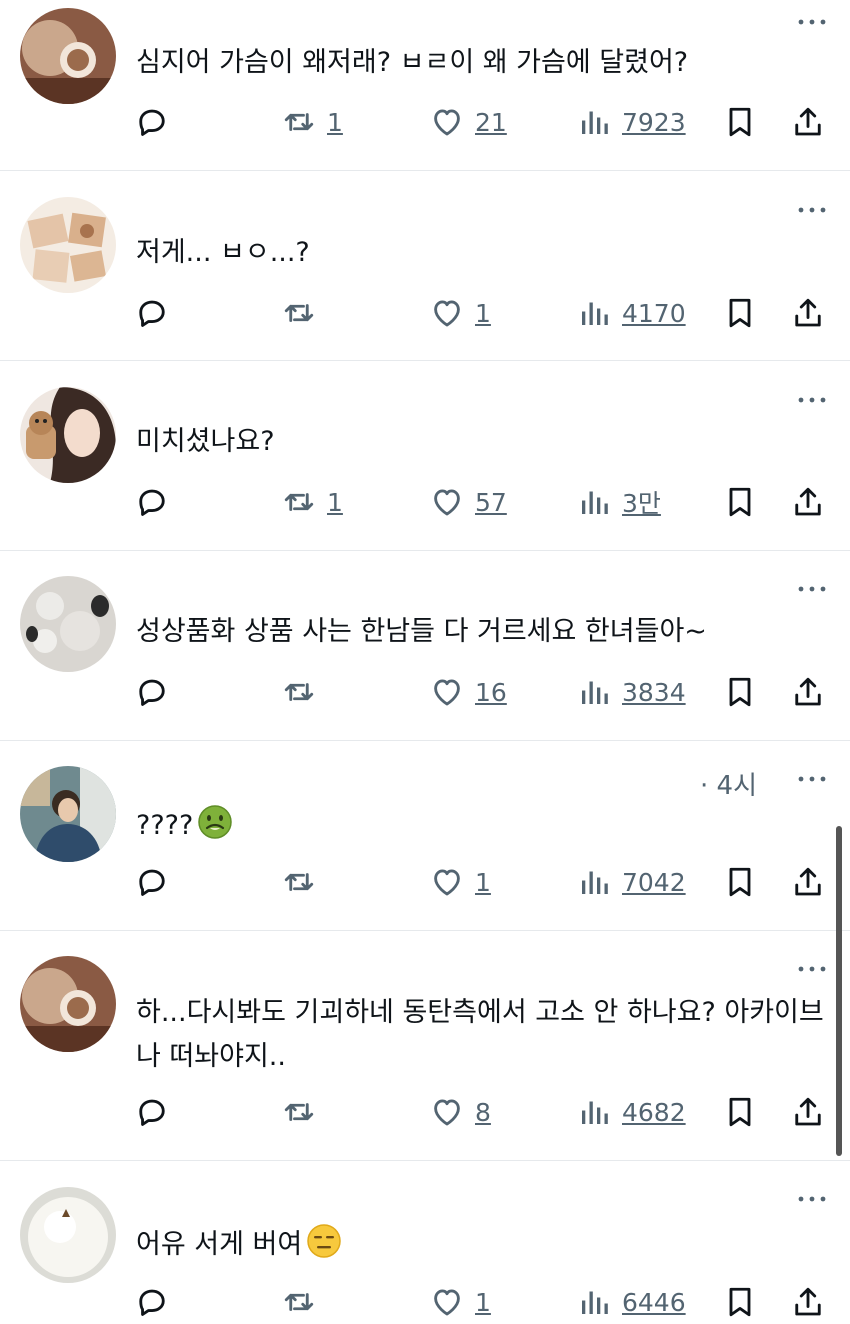 This screenshot has height=1324, width=850. What do you see at coordinates (481, 825) in the screenshot?
I see `tweet-text: ????` at bounding box center [481, 825].